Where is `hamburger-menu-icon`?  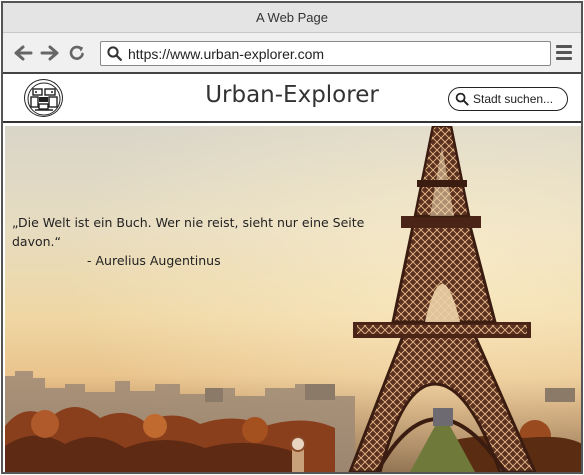
hamburger-menu-icon is located at coordinates (564, 52).